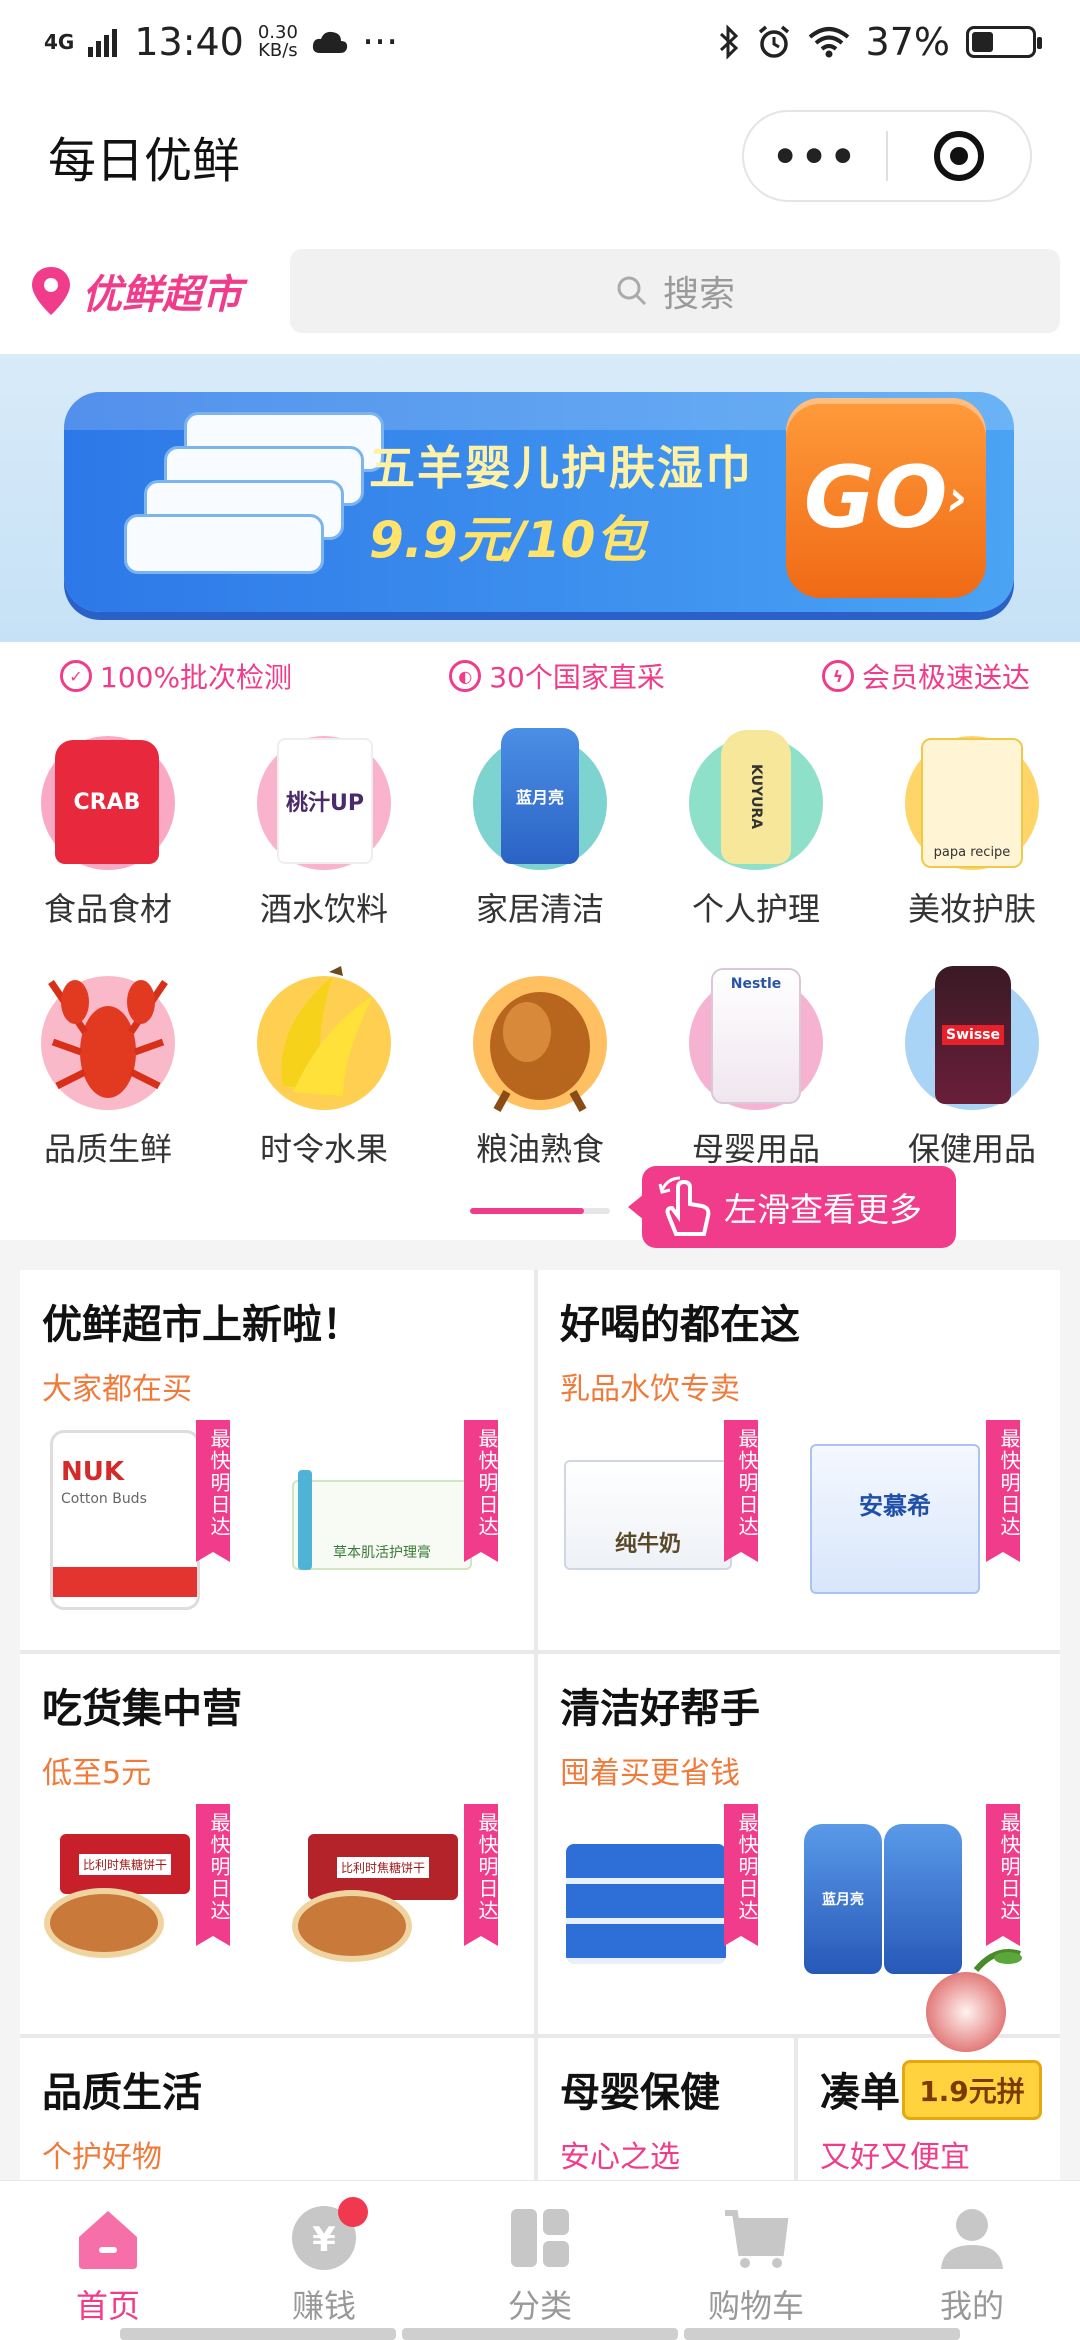  I want to click on category-grain-oil: 粮油熟食, so click(540, 1070).